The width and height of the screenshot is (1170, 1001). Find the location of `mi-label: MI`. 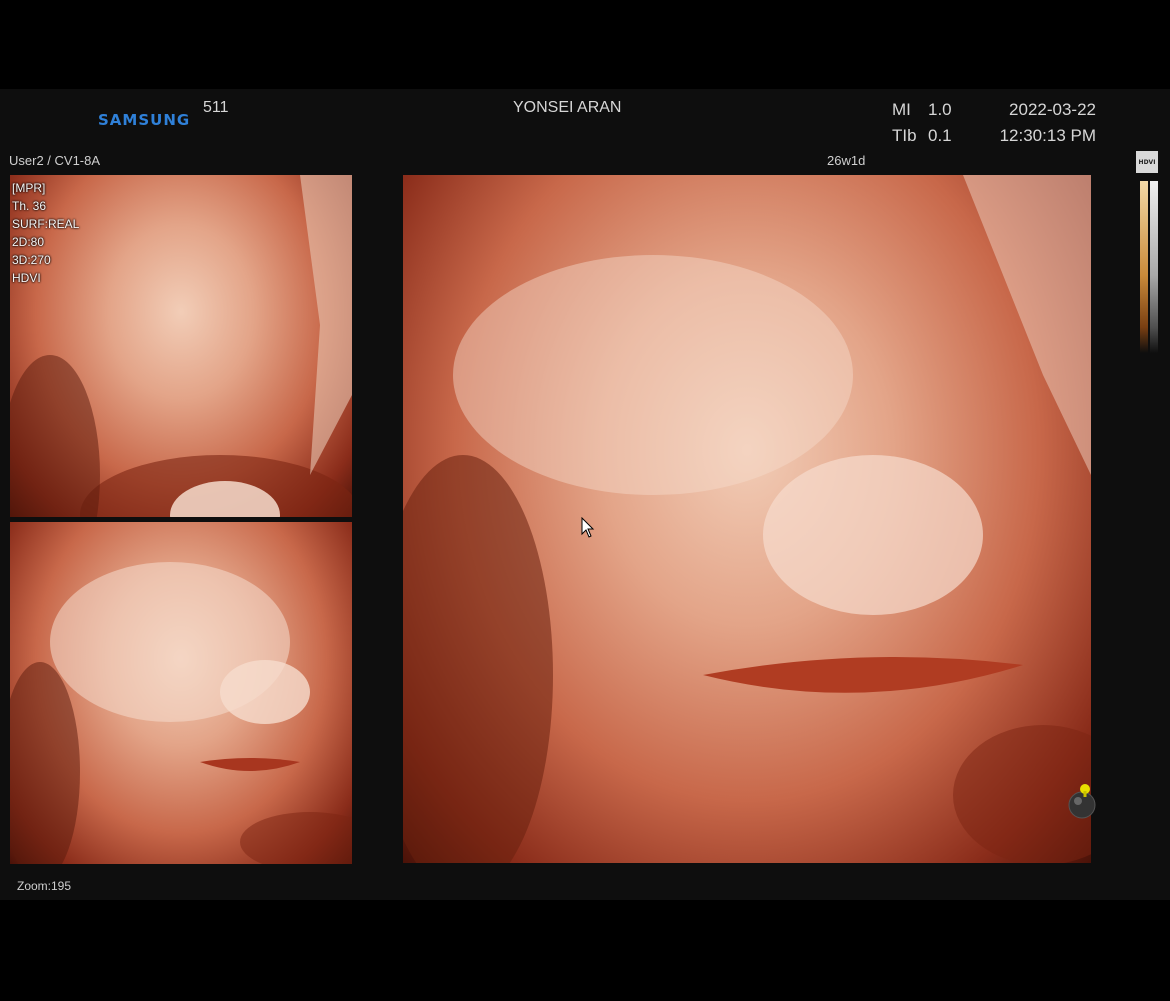

mi-label: MI is located at coordinates (901, 109).